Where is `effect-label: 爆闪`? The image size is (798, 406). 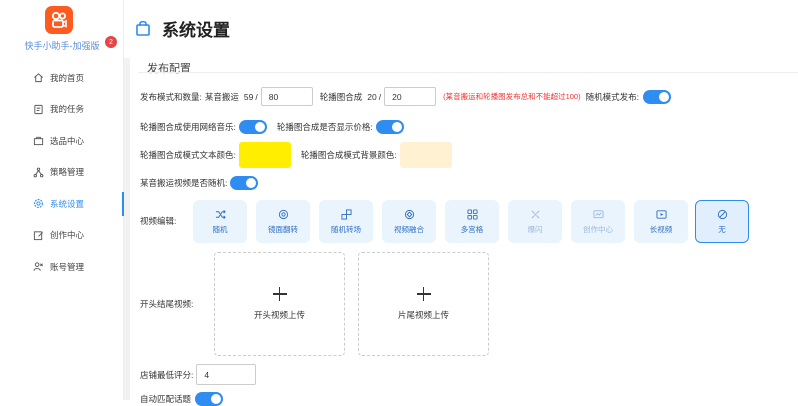 effect-label: 爆闪 is located at coordinates (535, 229).